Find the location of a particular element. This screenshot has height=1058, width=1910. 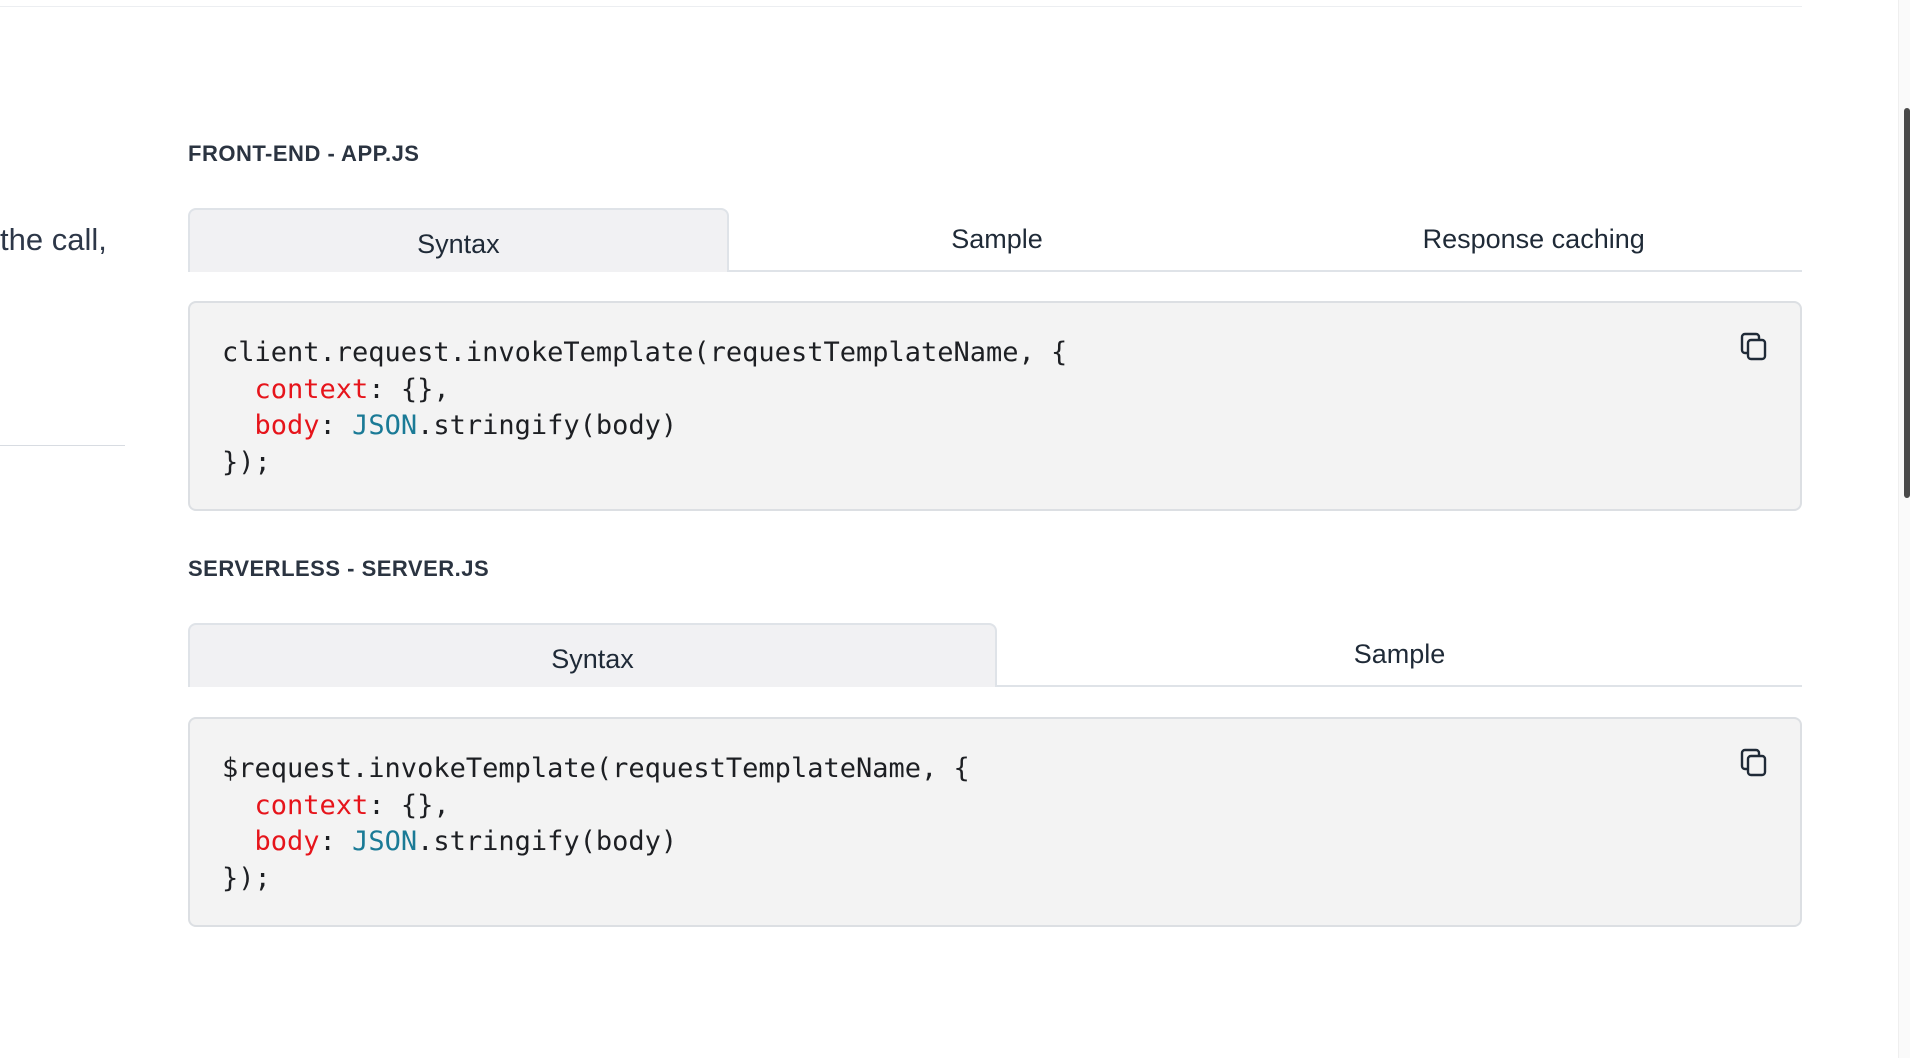

serverless-tabs: Syntax Sample is located at coordinates (995, 655).